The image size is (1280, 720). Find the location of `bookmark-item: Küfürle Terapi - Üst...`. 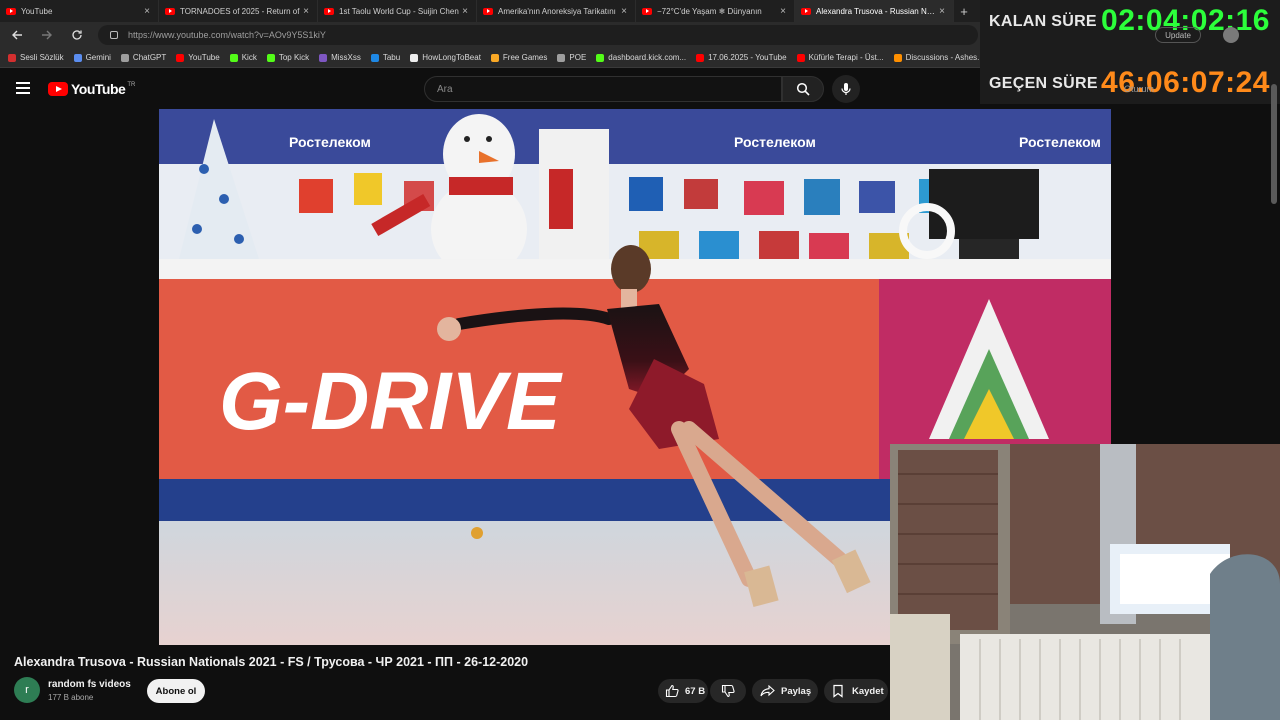

bookmark-item: Küfürle Terapi - Üst... is located at coordinates (840, 57).